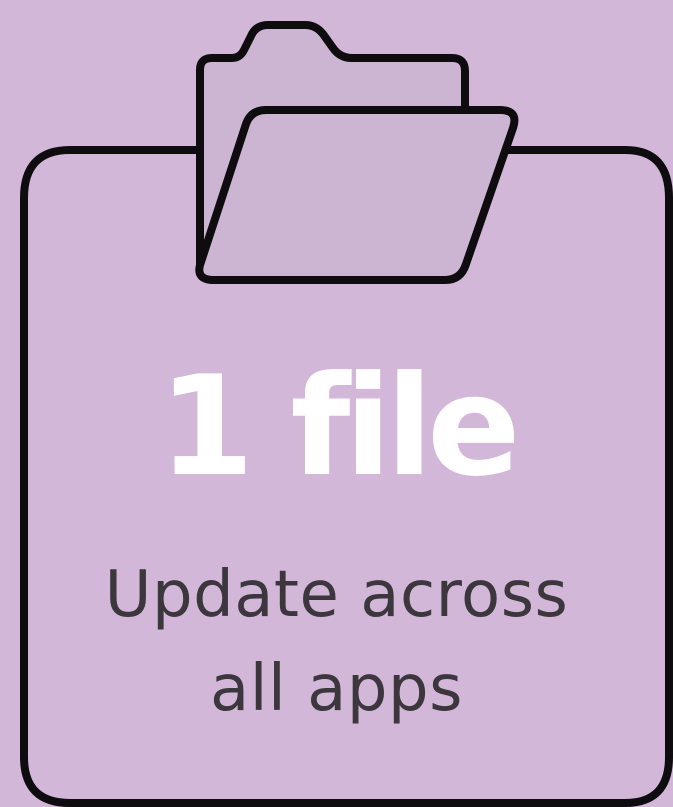 This screenshot has height=807, width=673. Describe the element at coordinates (339, 426) in the screenshot. I see `headline: 1 file` at that location.